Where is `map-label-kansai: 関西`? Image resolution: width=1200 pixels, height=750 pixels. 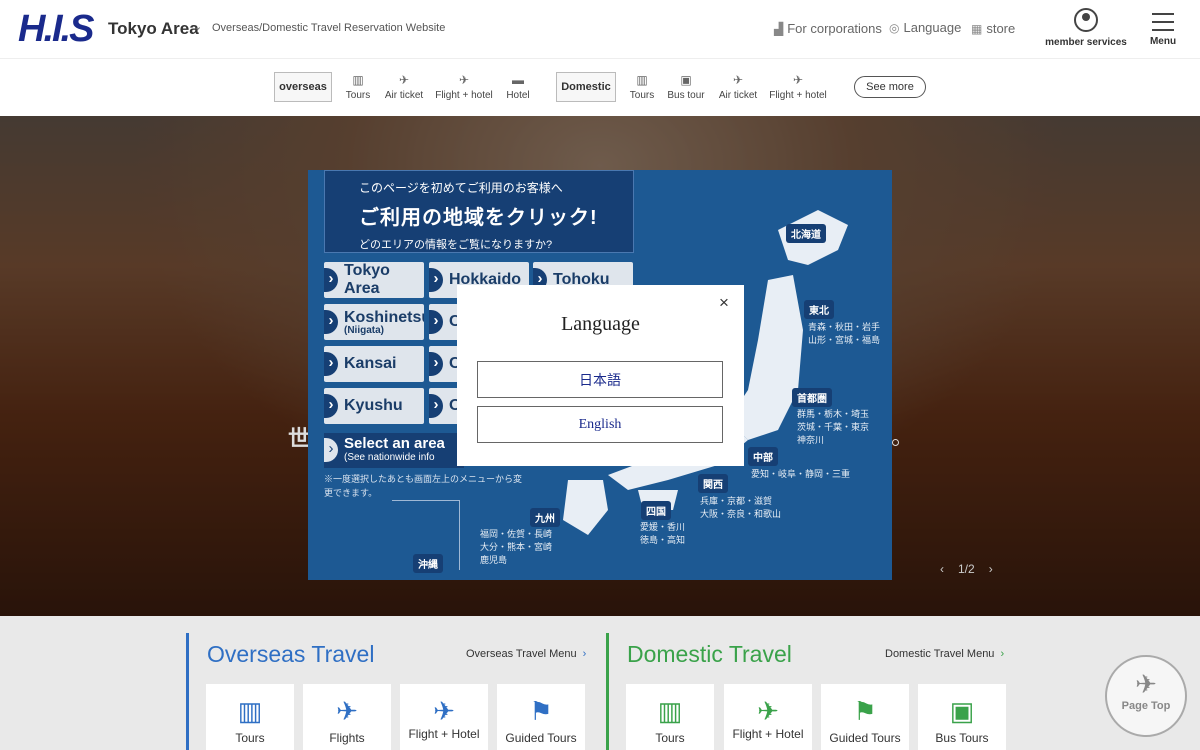
map-label-kansai: 関西 is located at coordinates (713, 483).